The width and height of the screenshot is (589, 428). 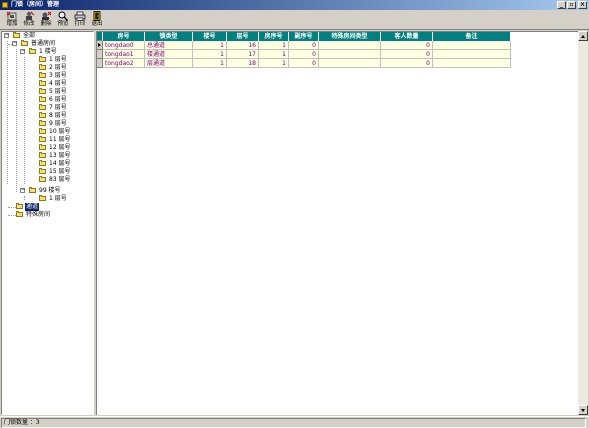 I want to click on col-header-room-seq: 房序号, so click(x=274, y=36).